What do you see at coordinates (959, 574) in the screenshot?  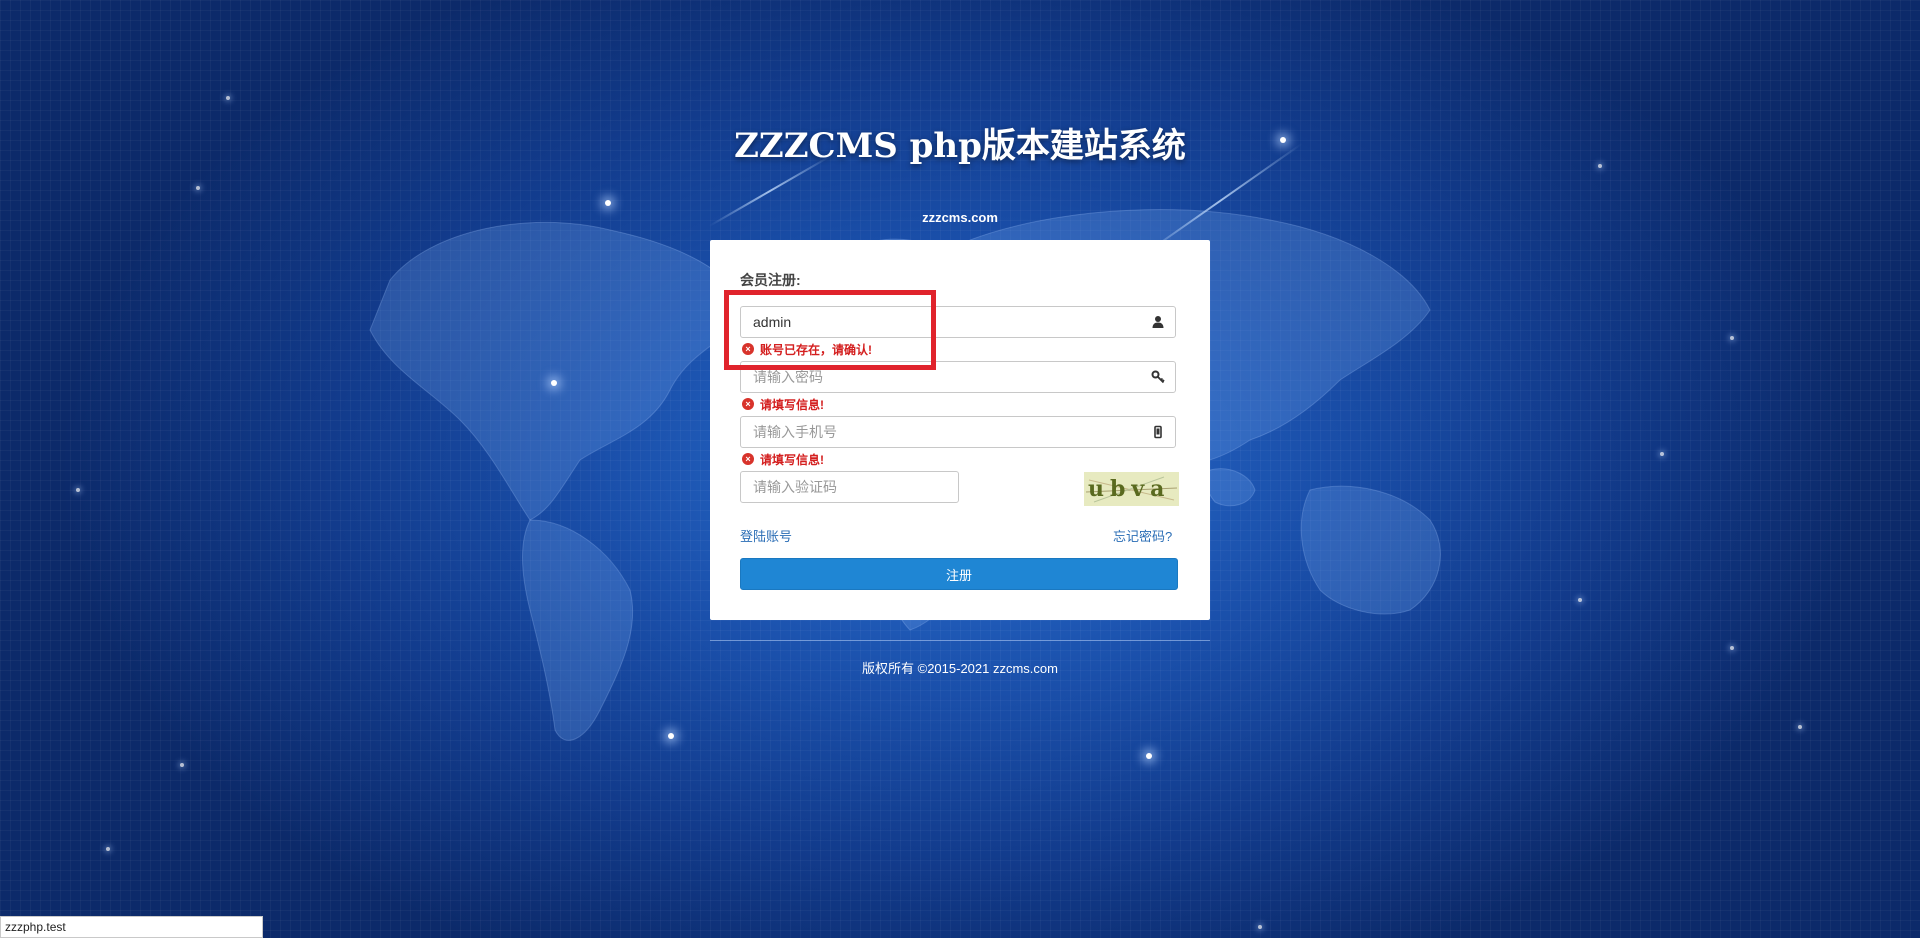 I see `register-button: 注册` at bounding box center [959, 574].